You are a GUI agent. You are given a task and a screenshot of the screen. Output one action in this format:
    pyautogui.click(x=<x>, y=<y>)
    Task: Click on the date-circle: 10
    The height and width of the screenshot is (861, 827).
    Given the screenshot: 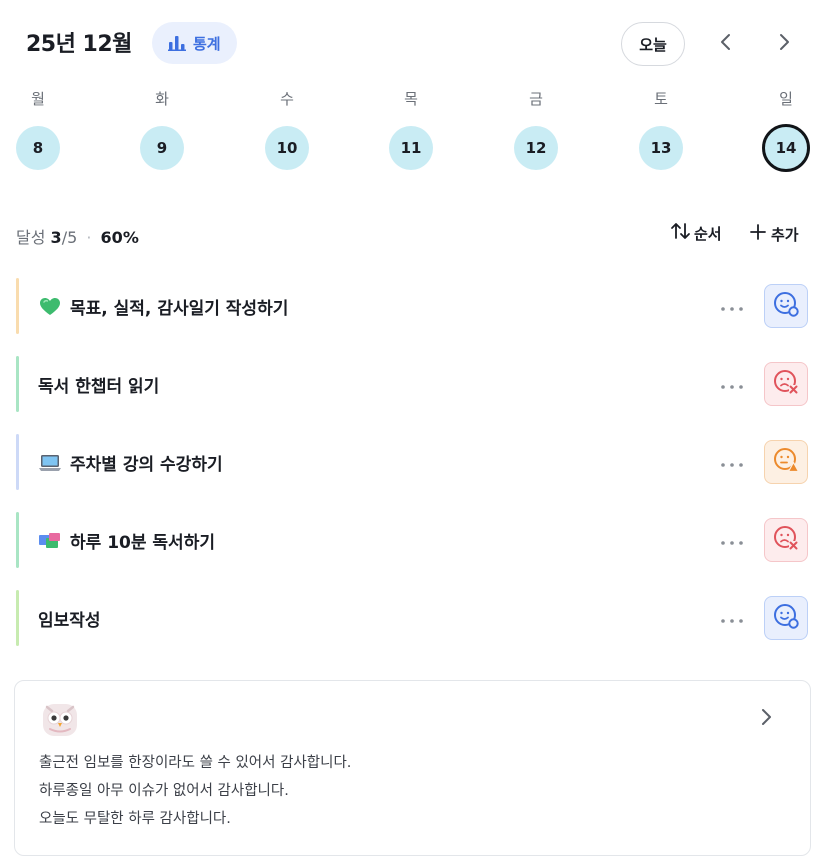 What is the action you would take?
    pyautogui.click(x=287, y=148)
    